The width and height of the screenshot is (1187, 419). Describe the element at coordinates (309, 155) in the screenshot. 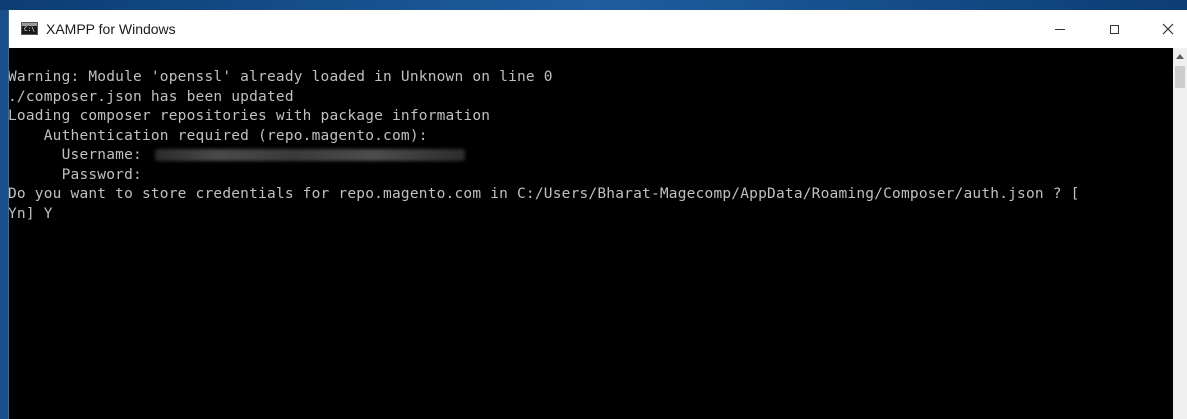

I see `redacted-username` at that location.